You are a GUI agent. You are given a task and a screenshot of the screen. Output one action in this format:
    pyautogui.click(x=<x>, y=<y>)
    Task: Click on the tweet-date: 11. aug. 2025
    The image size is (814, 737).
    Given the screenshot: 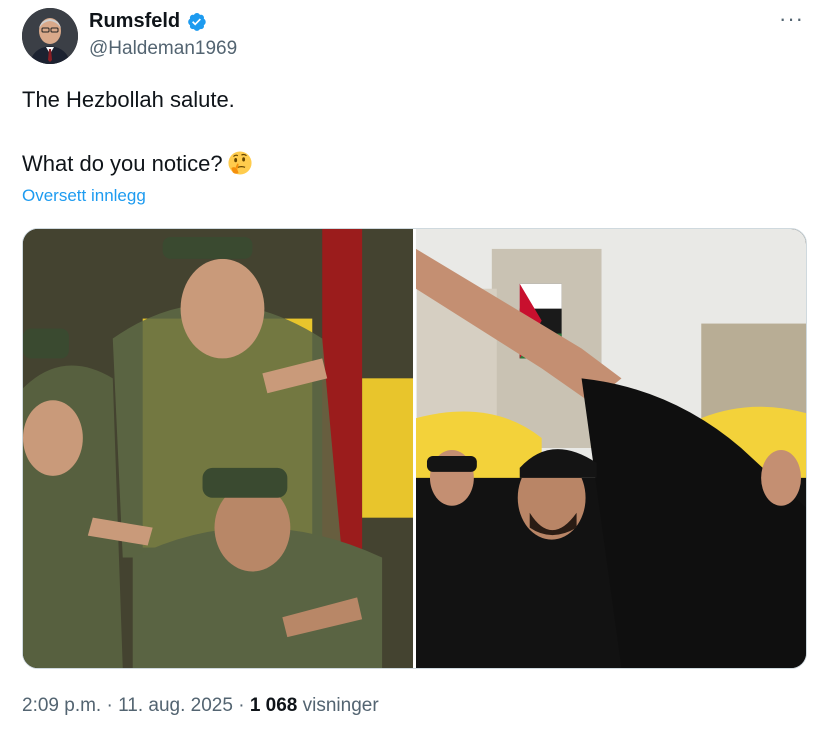 What is the action you would take?
    pyautogui.click(x=175, y=705)
    